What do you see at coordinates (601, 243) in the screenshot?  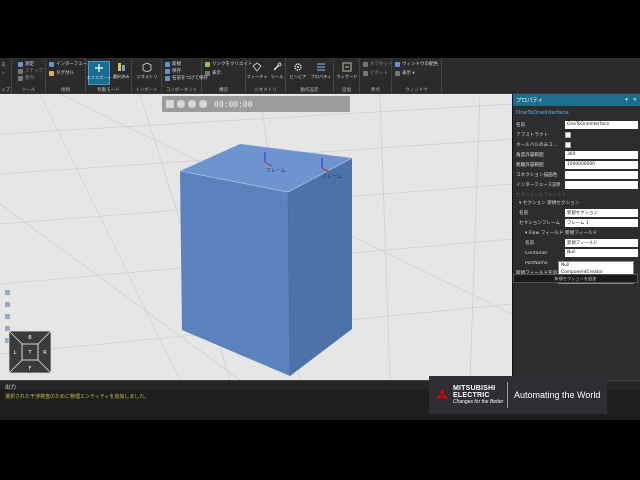 I see `field-name-field: 新規フィールド` at bounding box center [601, 243].